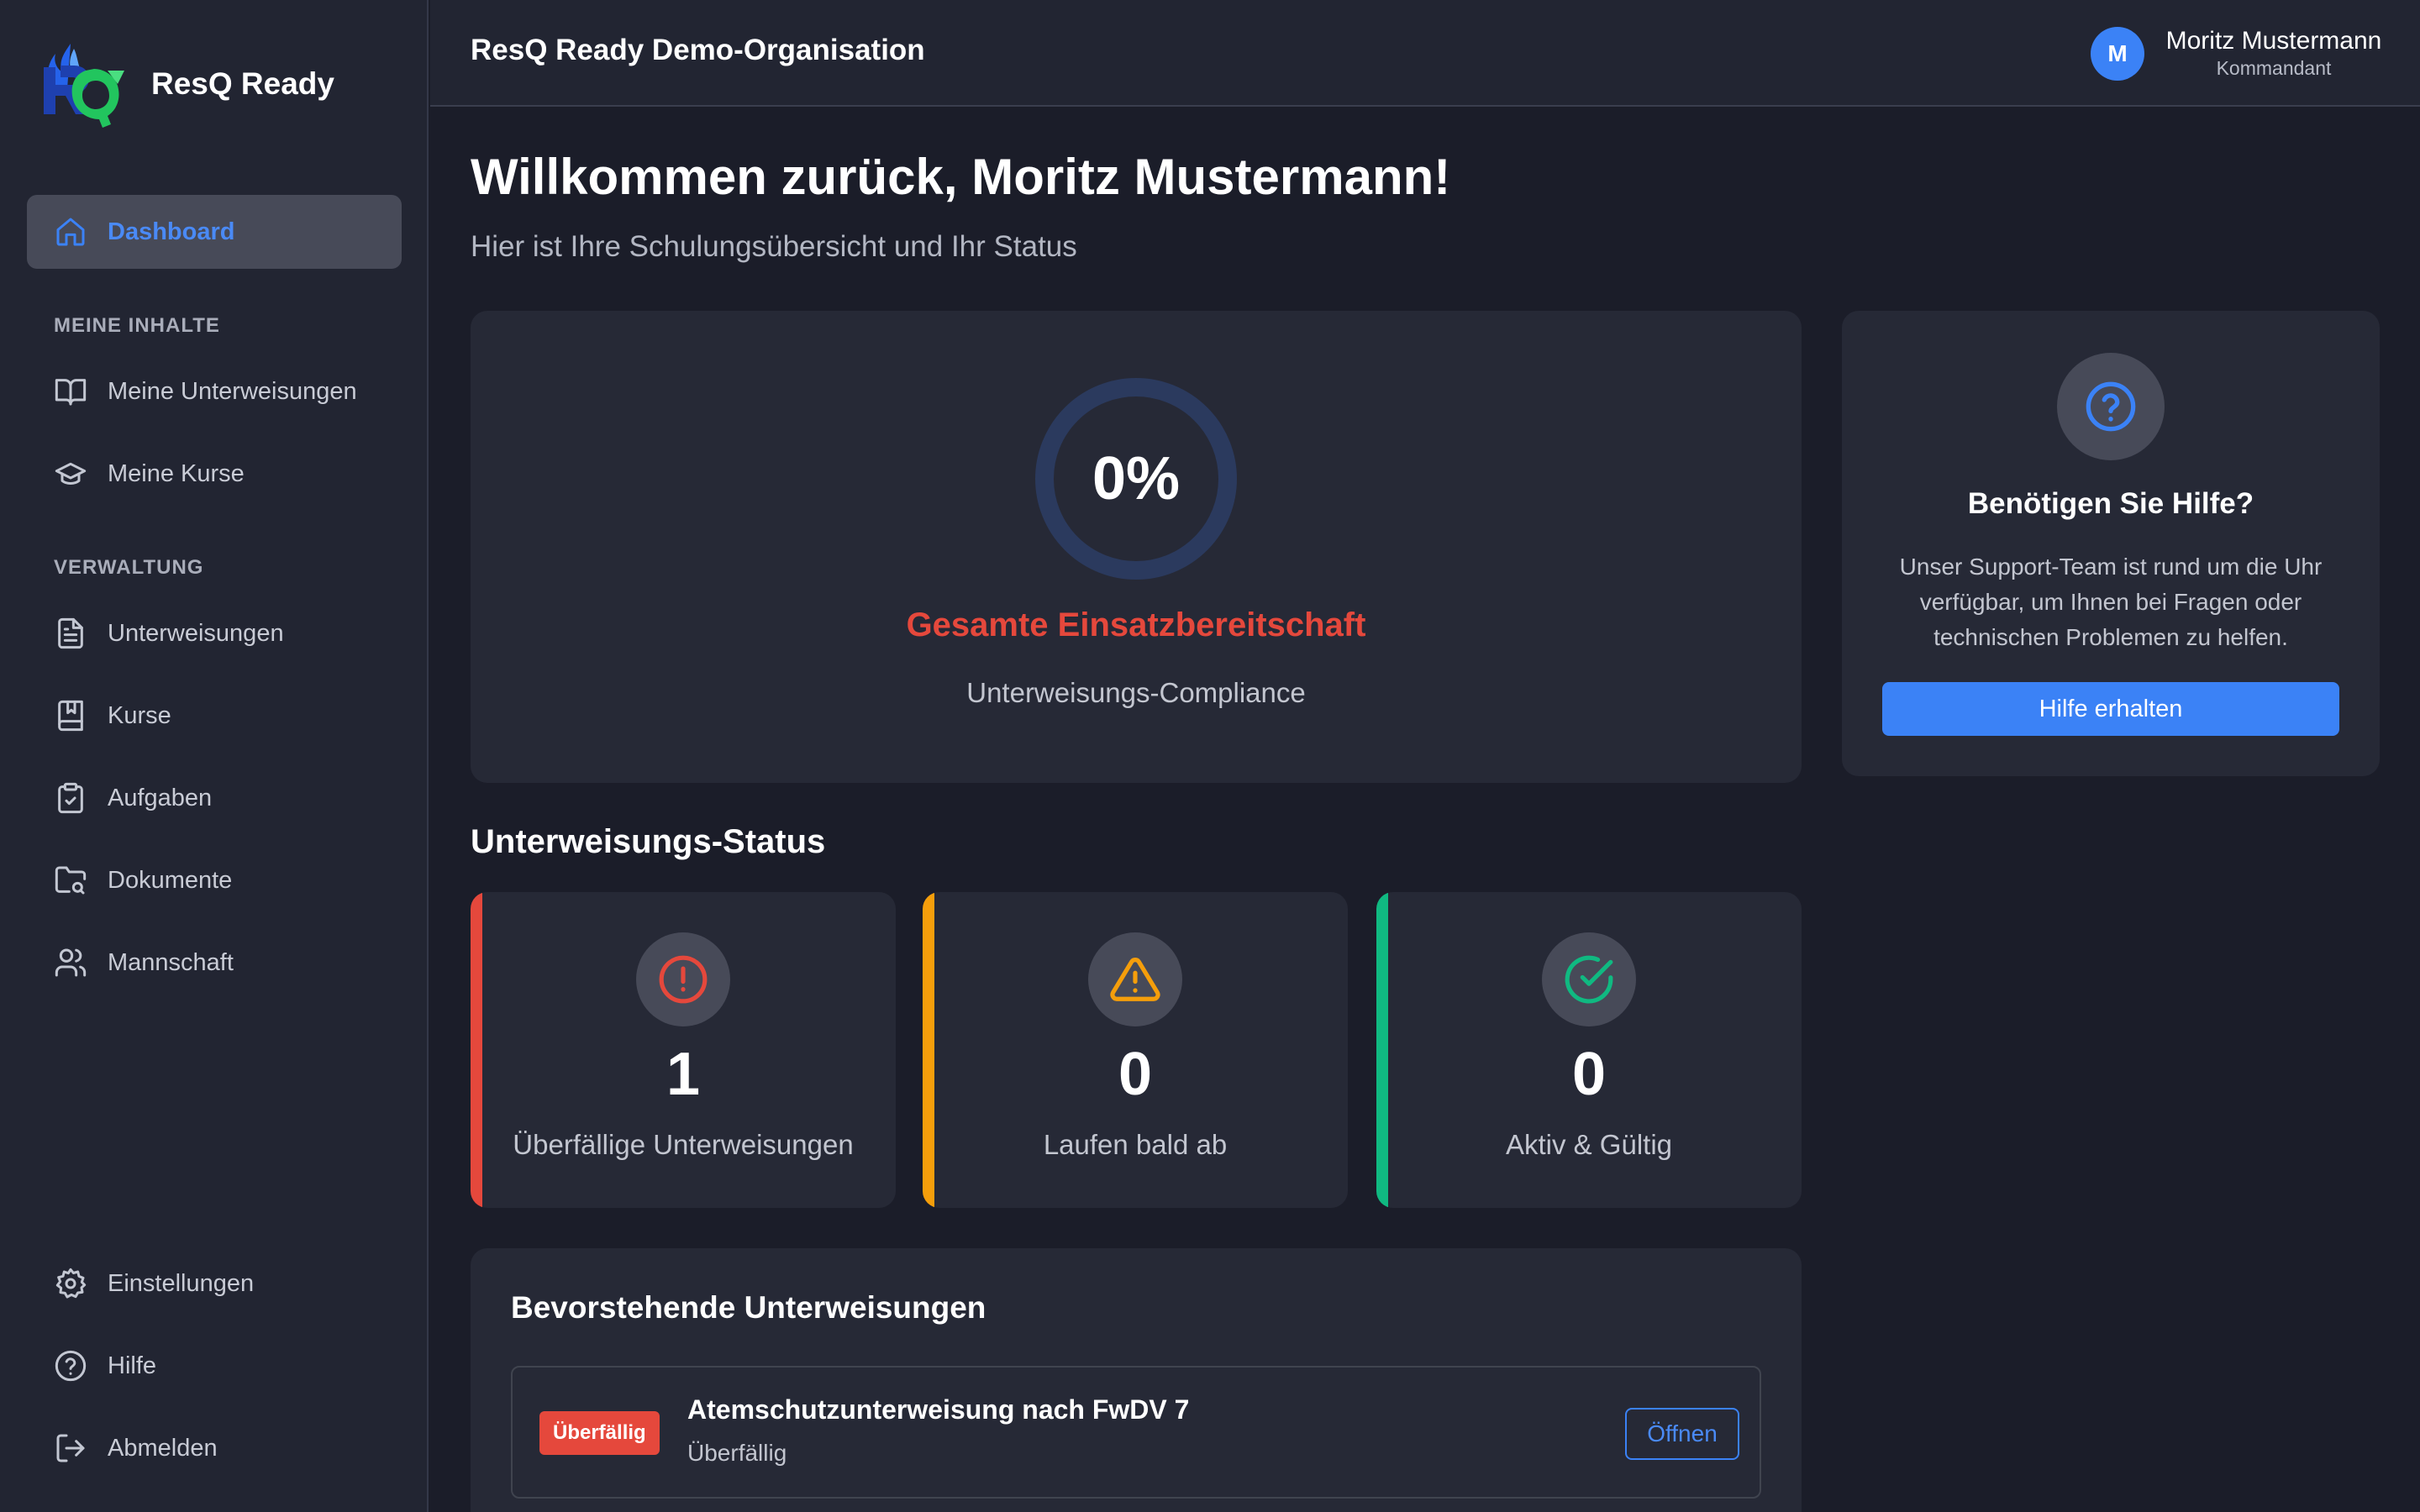 The image size is (2420, 1512). Describe the element at coordinates (698, 50) in the screenshot. I see `organization-title: ResQ Ready Demo-Organisation` at that location.